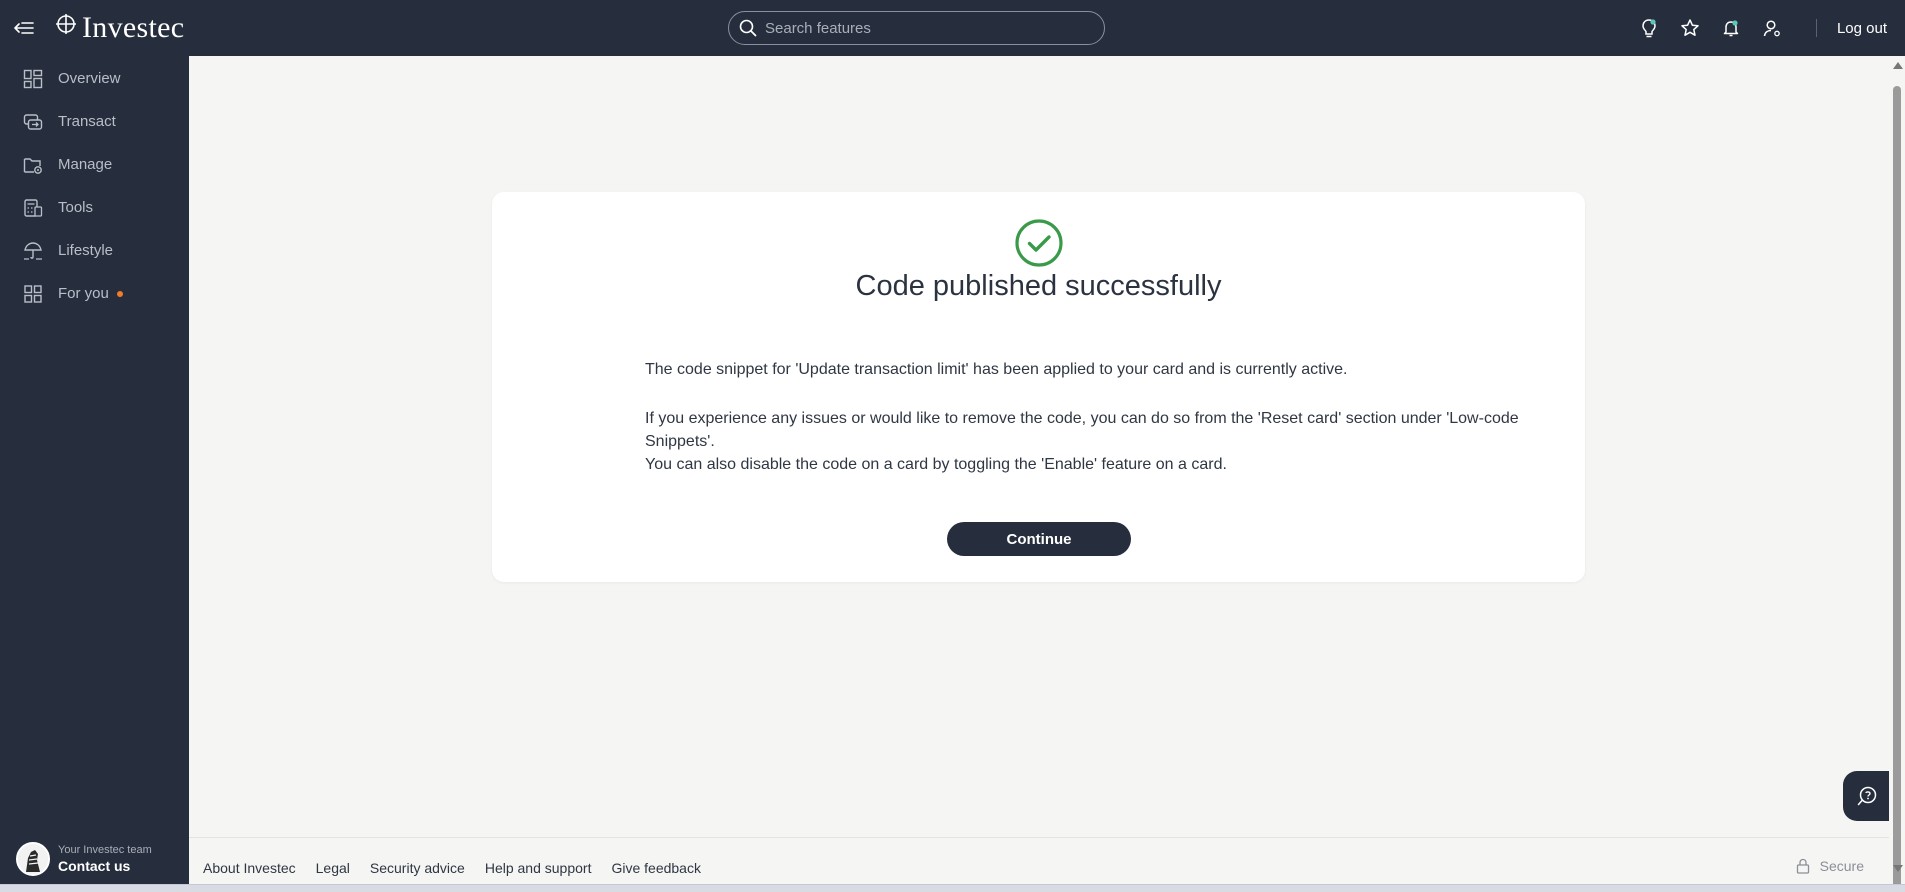  I want to click on secure-indicator: Secure, so click(1830, 866).